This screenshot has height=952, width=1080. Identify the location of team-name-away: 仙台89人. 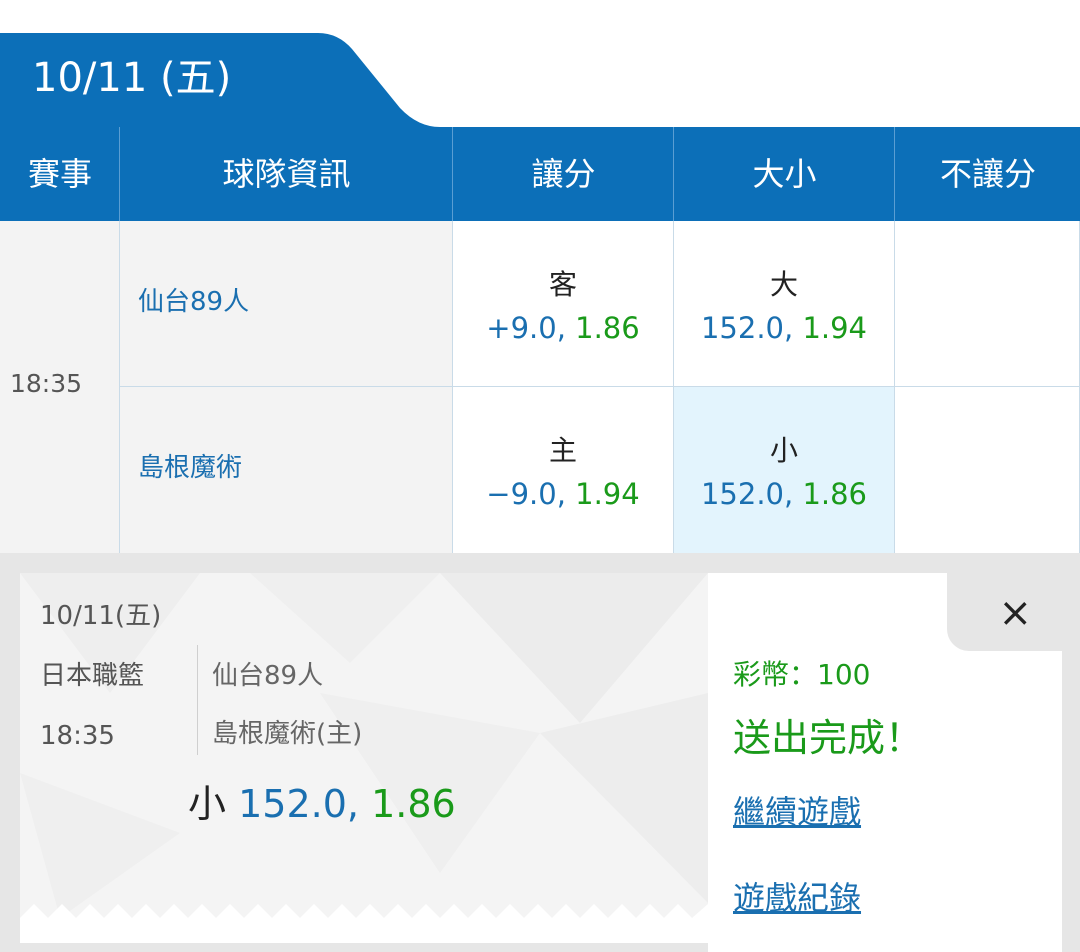
(194, 302).